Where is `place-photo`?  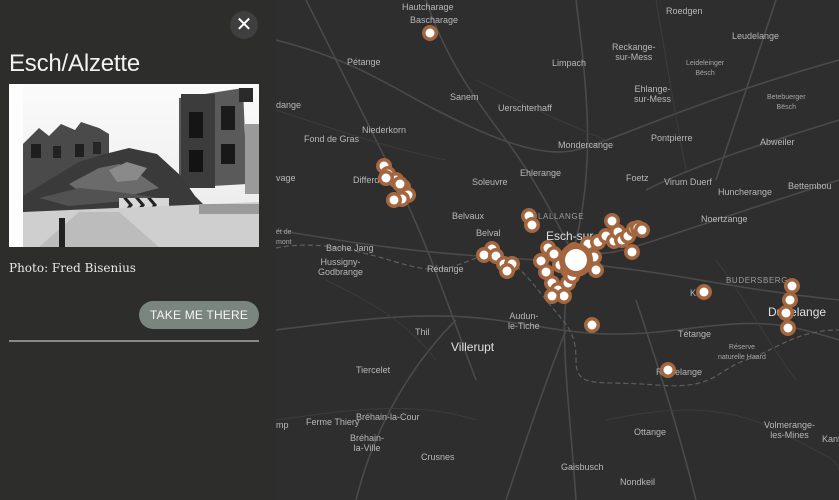
place-photo is located at coordinates (134, 165).